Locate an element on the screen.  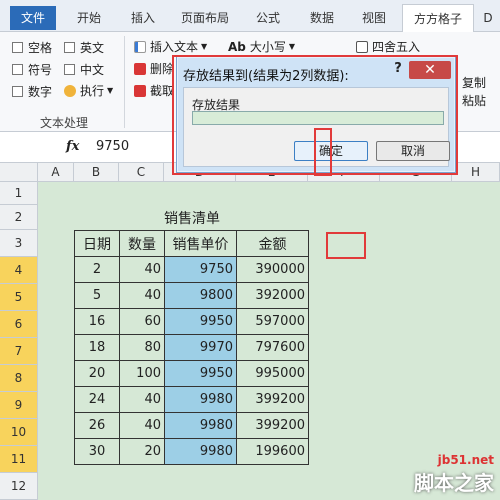
cell-amount: 392000 is located at coordinates (272, 295).